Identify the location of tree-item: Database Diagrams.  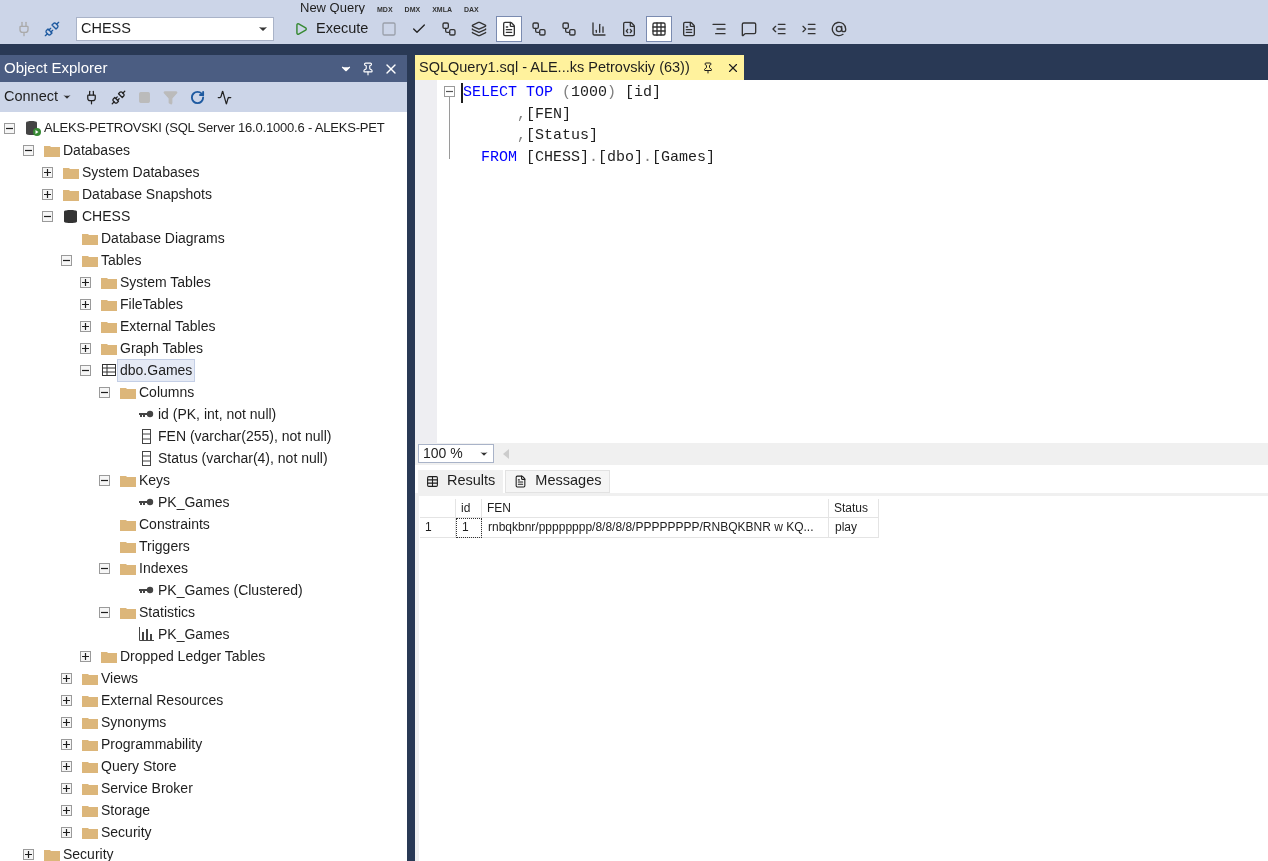
(163, 238).